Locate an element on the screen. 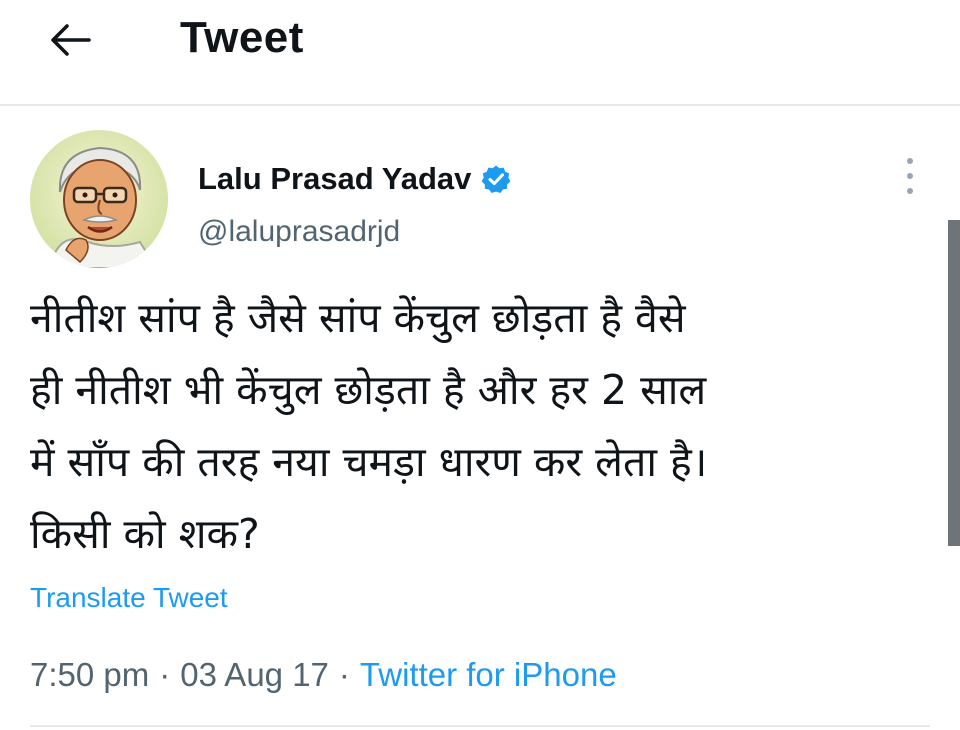 This screenshot has height=730, width=960. scrollbar-thumb is located at coordinates (954, 383).